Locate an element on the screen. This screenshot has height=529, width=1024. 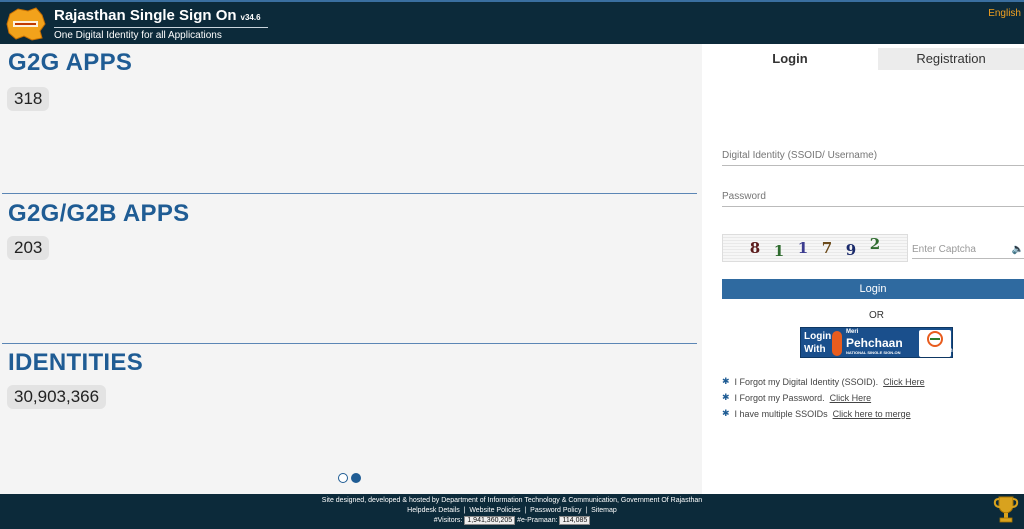
merge-ssoid-link: Click here to merge is located at coordinates (872, 414).